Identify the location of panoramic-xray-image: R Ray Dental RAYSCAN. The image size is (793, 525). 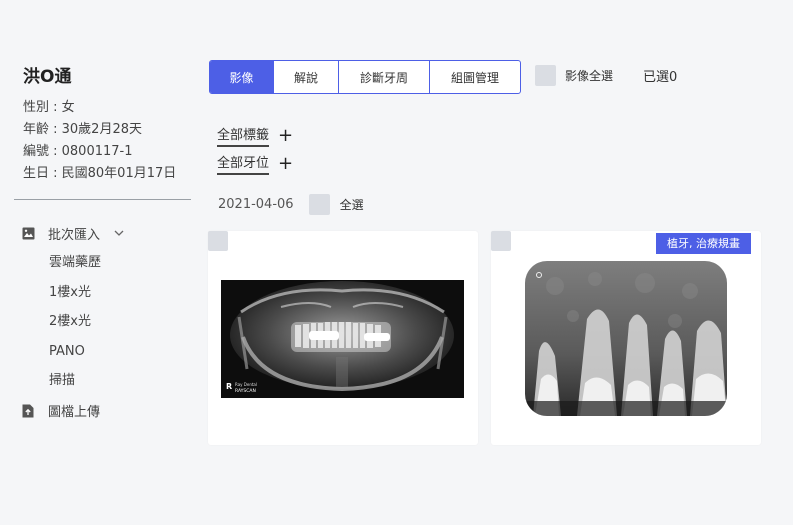
(342, 337).